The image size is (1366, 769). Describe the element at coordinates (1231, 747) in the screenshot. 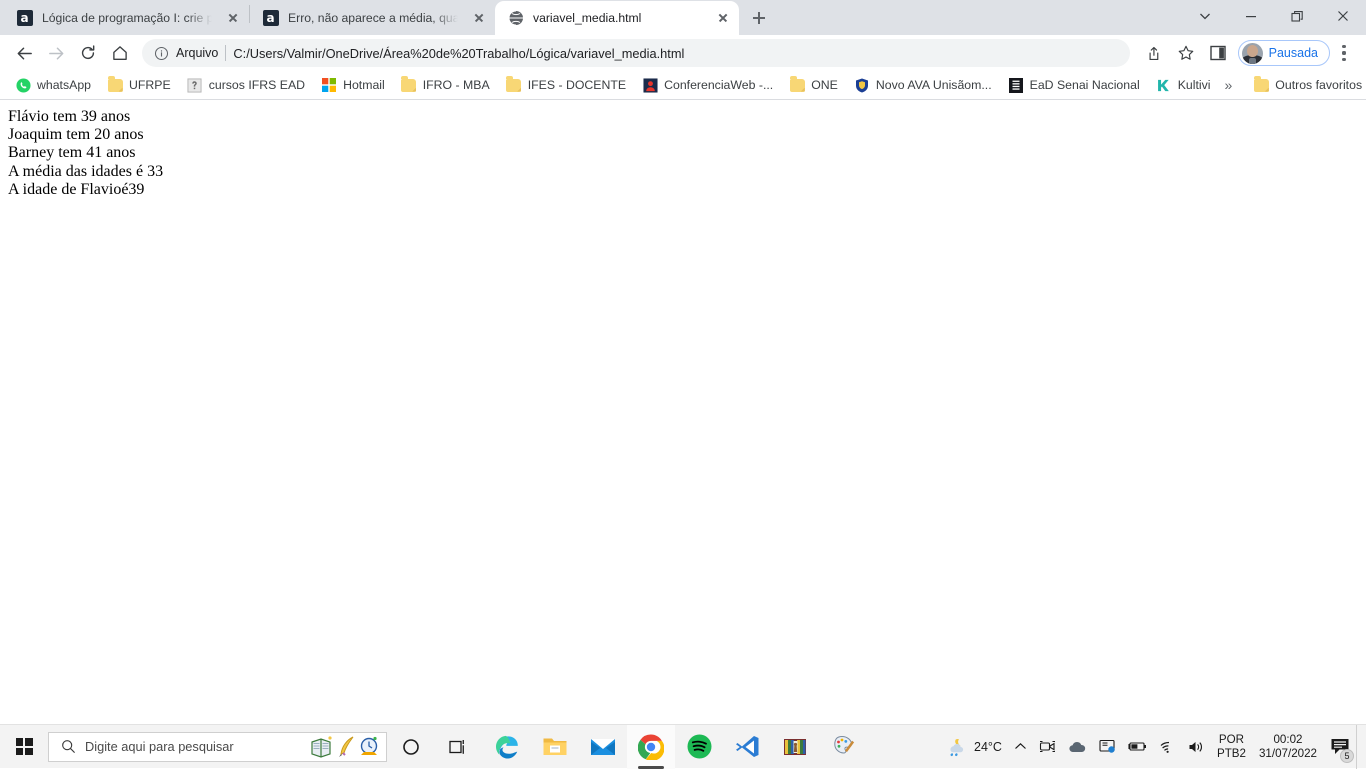

I see `language-indicator: POR PTB2` at that location.